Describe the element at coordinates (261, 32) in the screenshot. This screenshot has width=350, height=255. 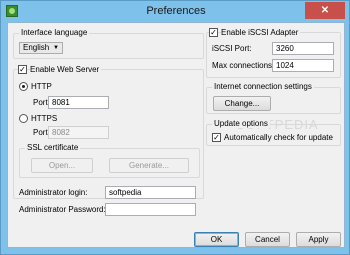
I see `enable-iscsi-label: Enable iSCSI Adapter` at that location.